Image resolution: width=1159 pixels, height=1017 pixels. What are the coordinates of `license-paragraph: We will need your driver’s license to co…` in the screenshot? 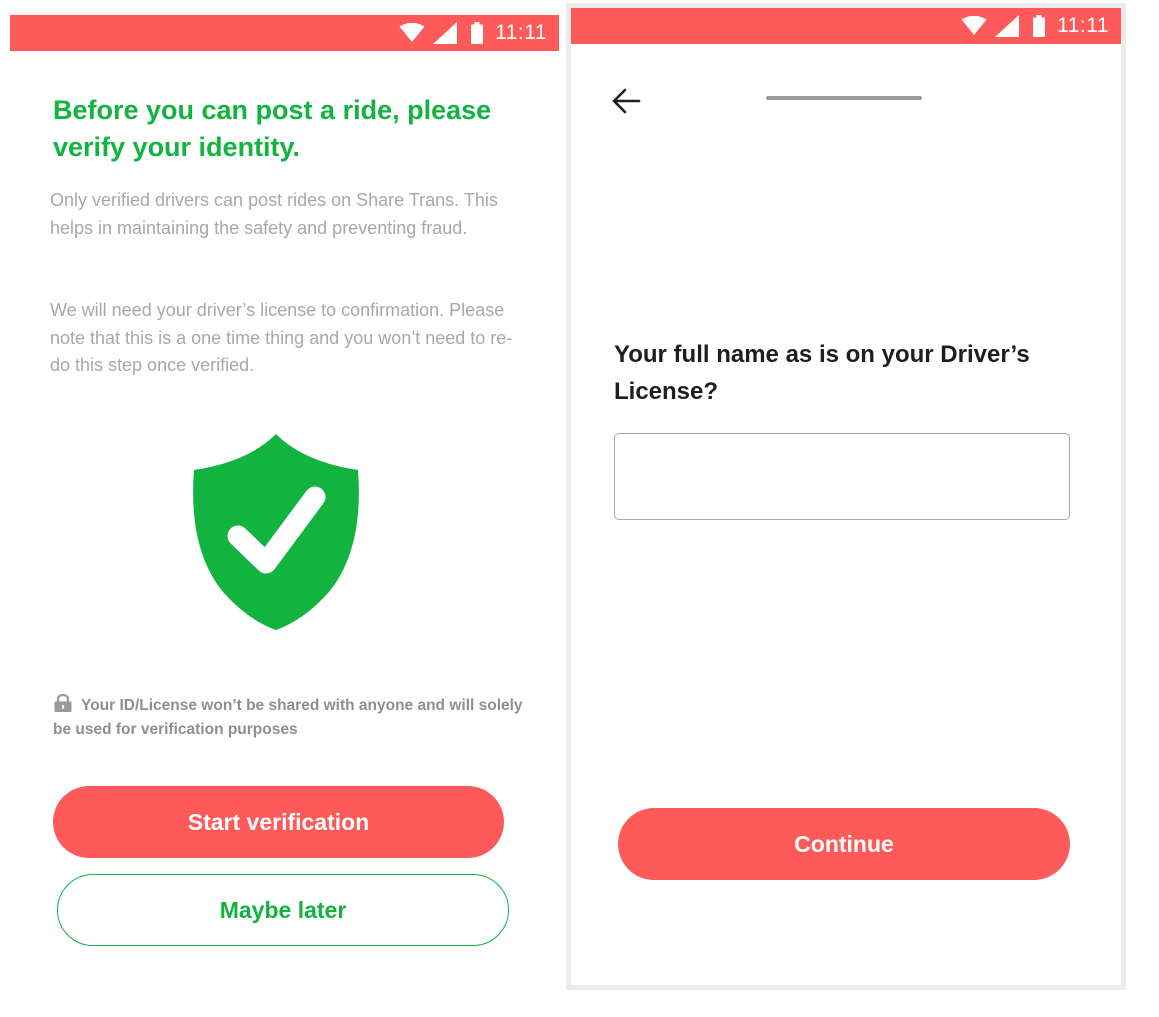 It's located at (281, 337).